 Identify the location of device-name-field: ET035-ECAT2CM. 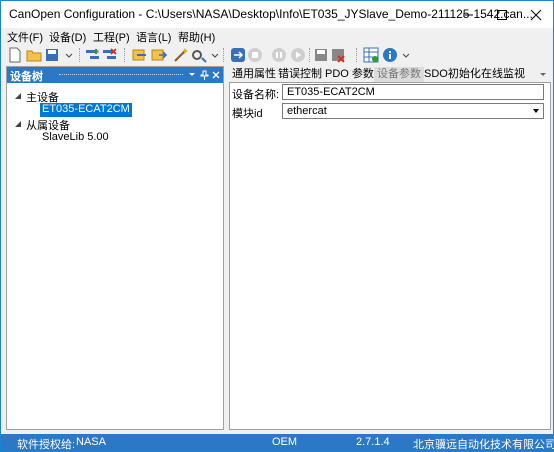
(413, 92).